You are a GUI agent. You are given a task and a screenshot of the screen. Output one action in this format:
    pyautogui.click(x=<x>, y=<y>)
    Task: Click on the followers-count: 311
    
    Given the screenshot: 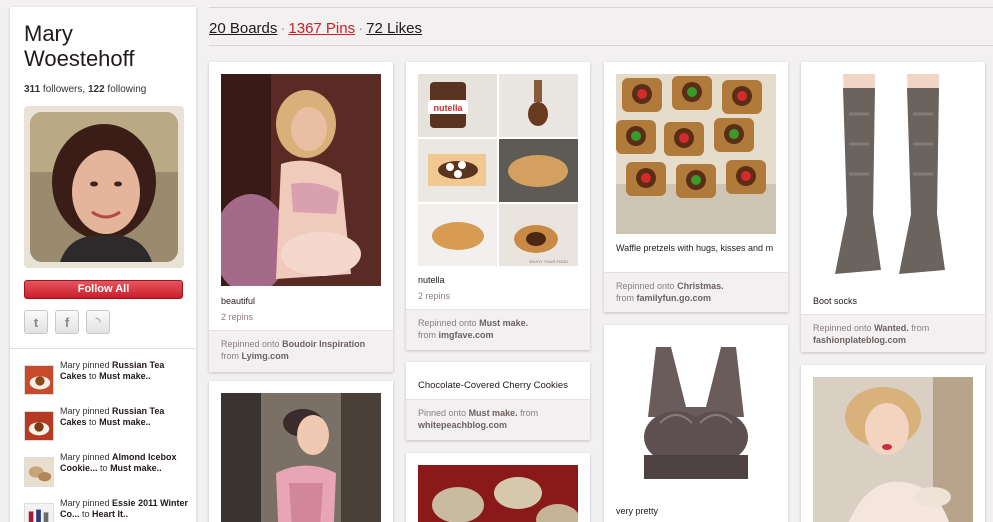 What is the action you would take?
    pyautogui.click(x=32, y=89)
    